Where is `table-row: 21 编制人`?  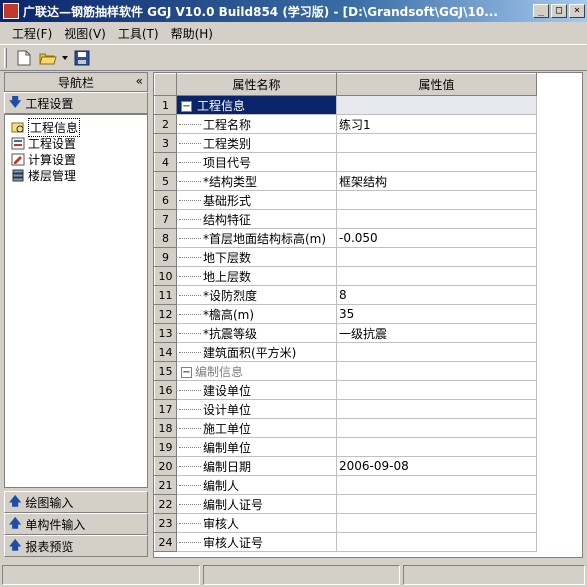 table-row: 21 编制人 is located at coordinates (345, 485).